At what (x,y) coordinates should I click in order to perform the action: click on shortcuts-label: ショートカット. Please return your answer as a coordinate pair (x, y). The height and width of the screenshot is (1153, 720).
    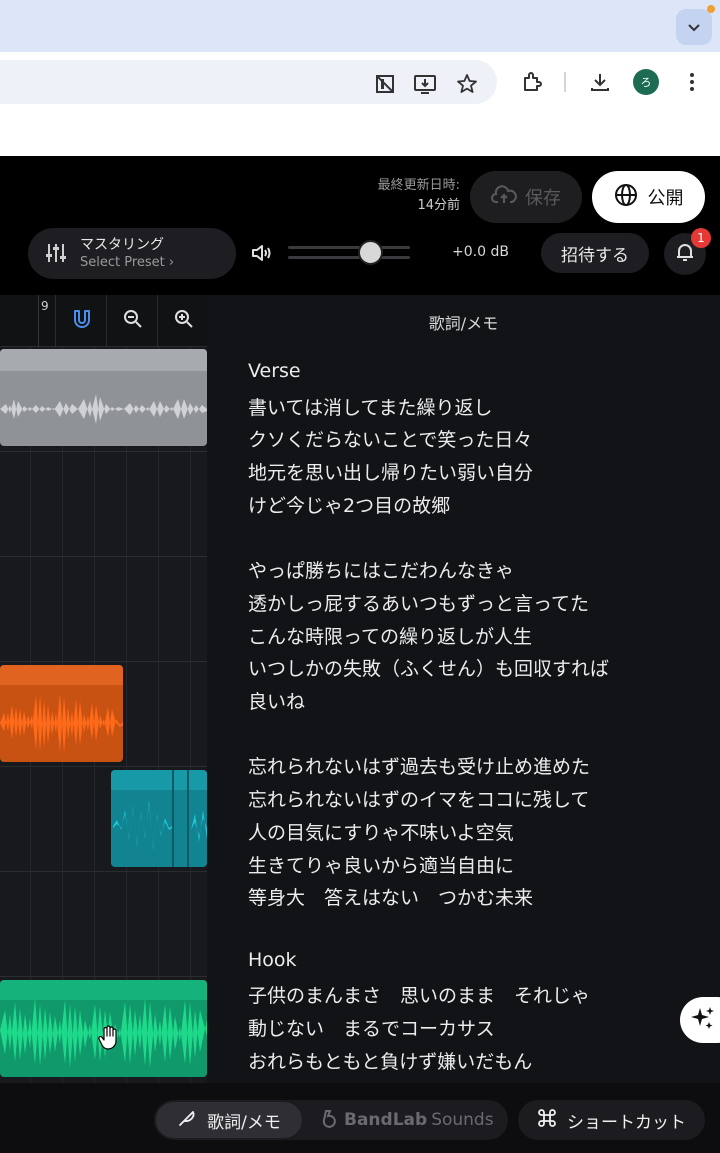
    Looking at the image, I should click on (626, 1122).